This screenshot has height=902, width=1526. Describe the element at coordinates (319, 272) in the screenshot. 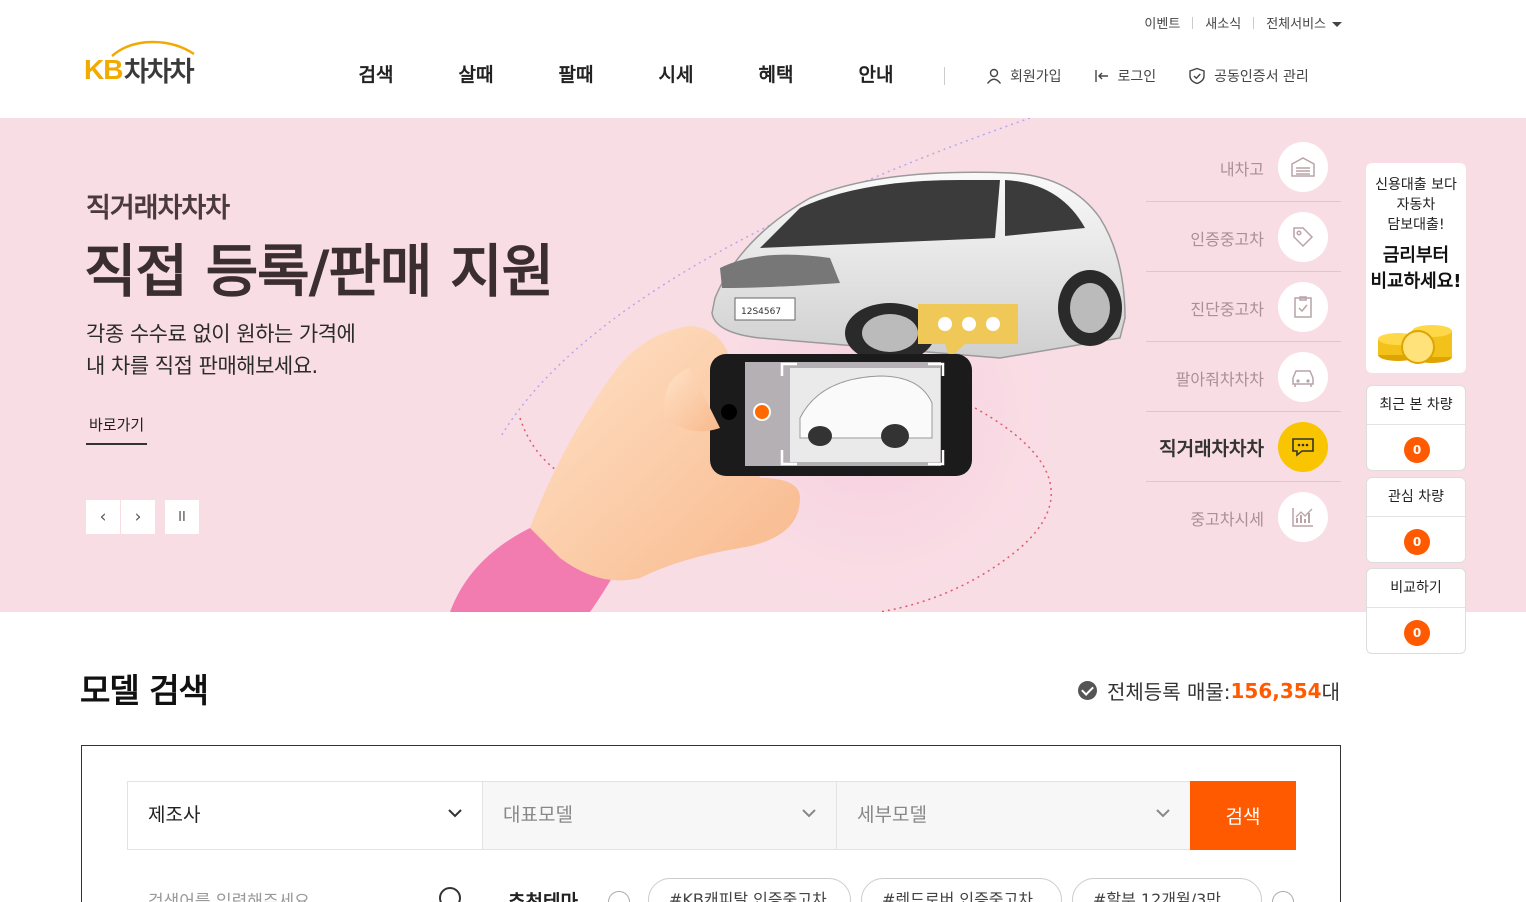

I see `hero-title: 직접 등록/판매 지원` at that location.